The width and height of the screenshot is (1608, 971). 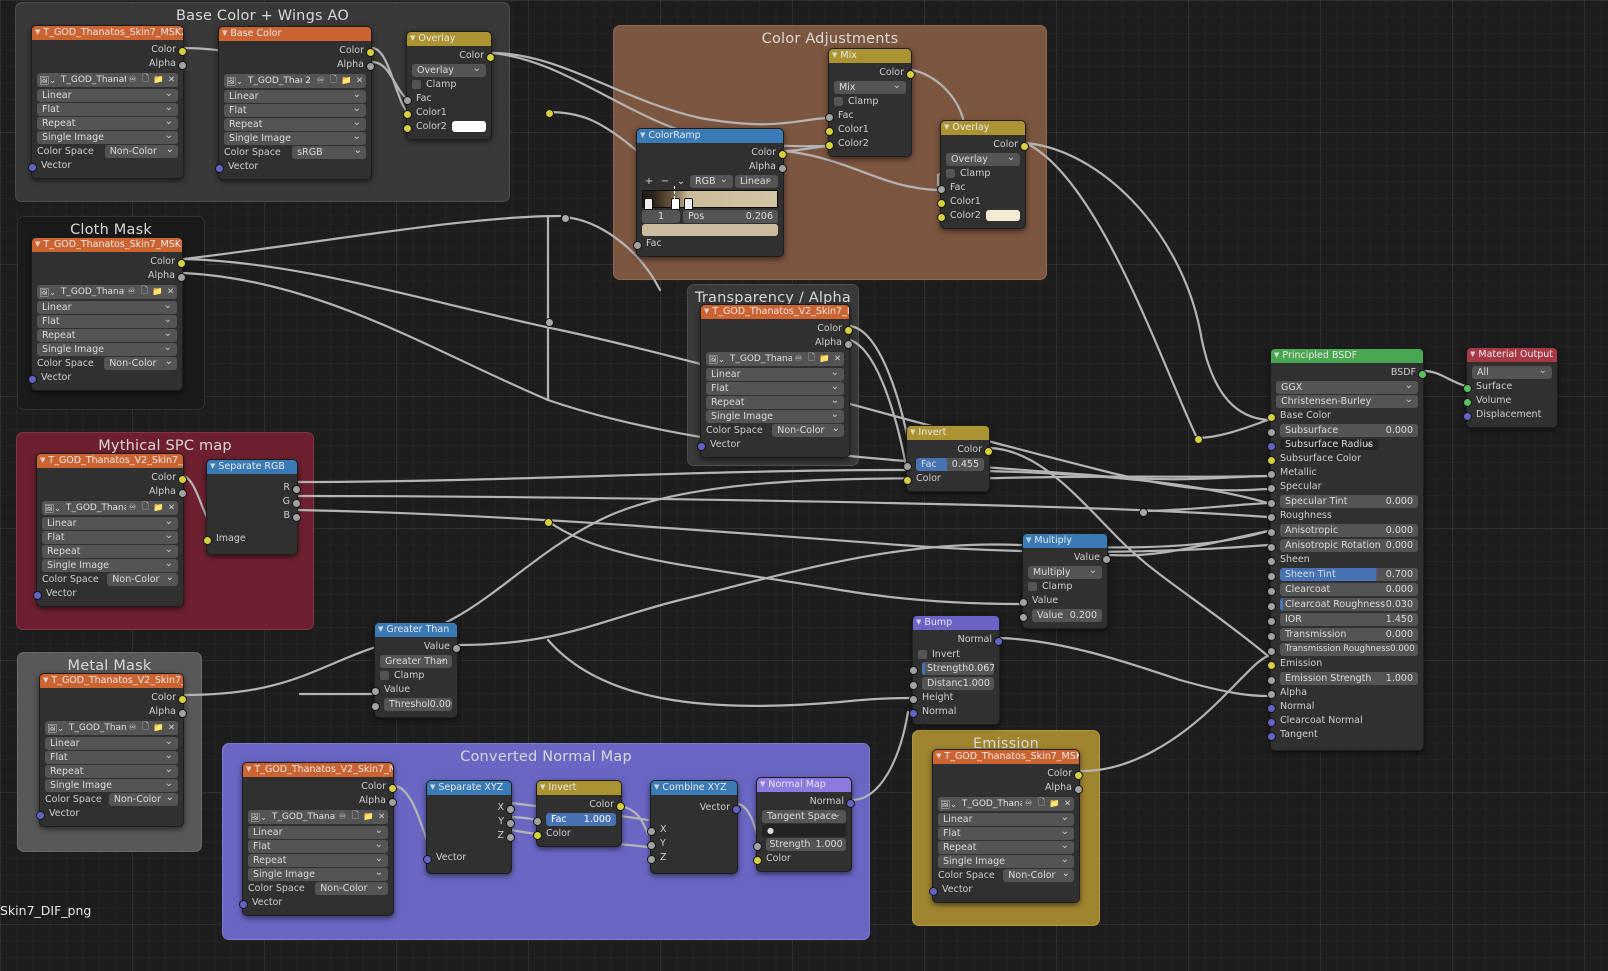 What do you see at coordinates (950, 173) in the screenshot?
I see `checkbox-box` at bounding box center [950, 173].